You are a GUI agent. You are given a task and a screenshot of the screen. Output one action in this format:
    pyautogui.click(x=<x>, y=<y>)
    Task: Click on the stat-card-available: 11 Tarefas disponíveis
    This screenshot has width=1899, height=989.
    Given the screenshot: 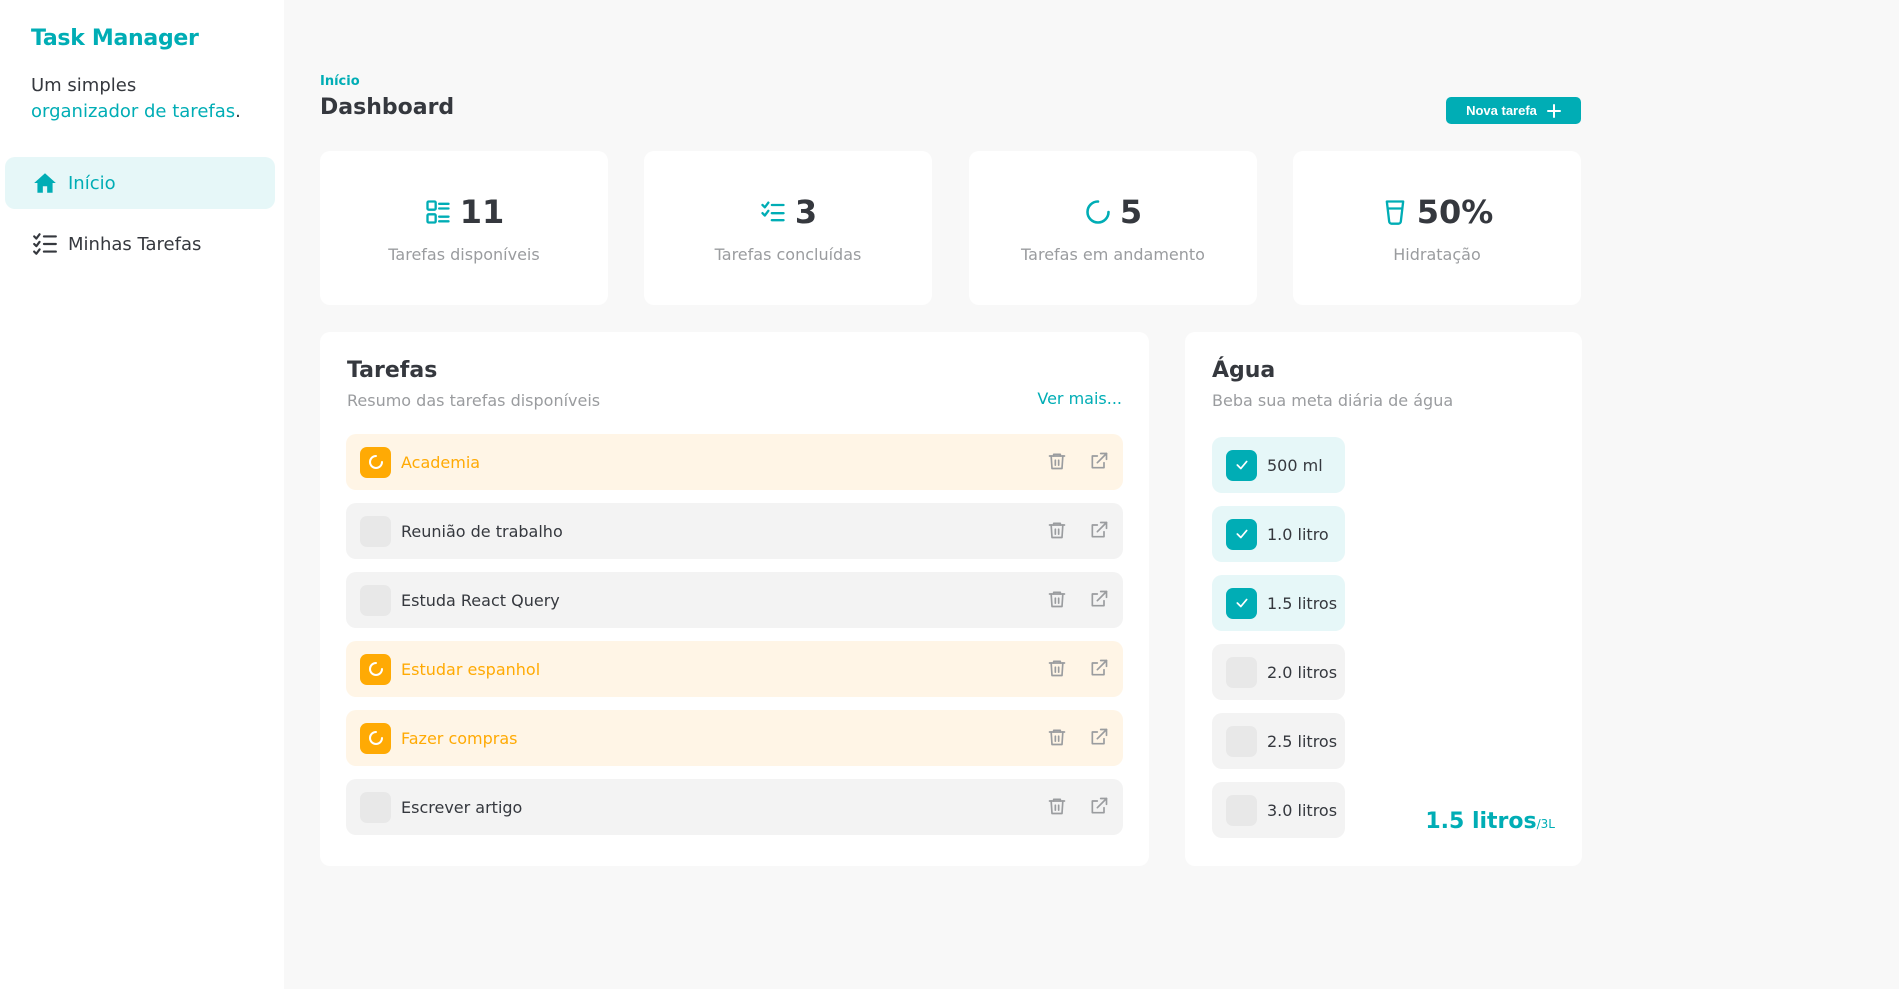 What is the action you would take?
    pyautogui.click(x=464, y=228)
    